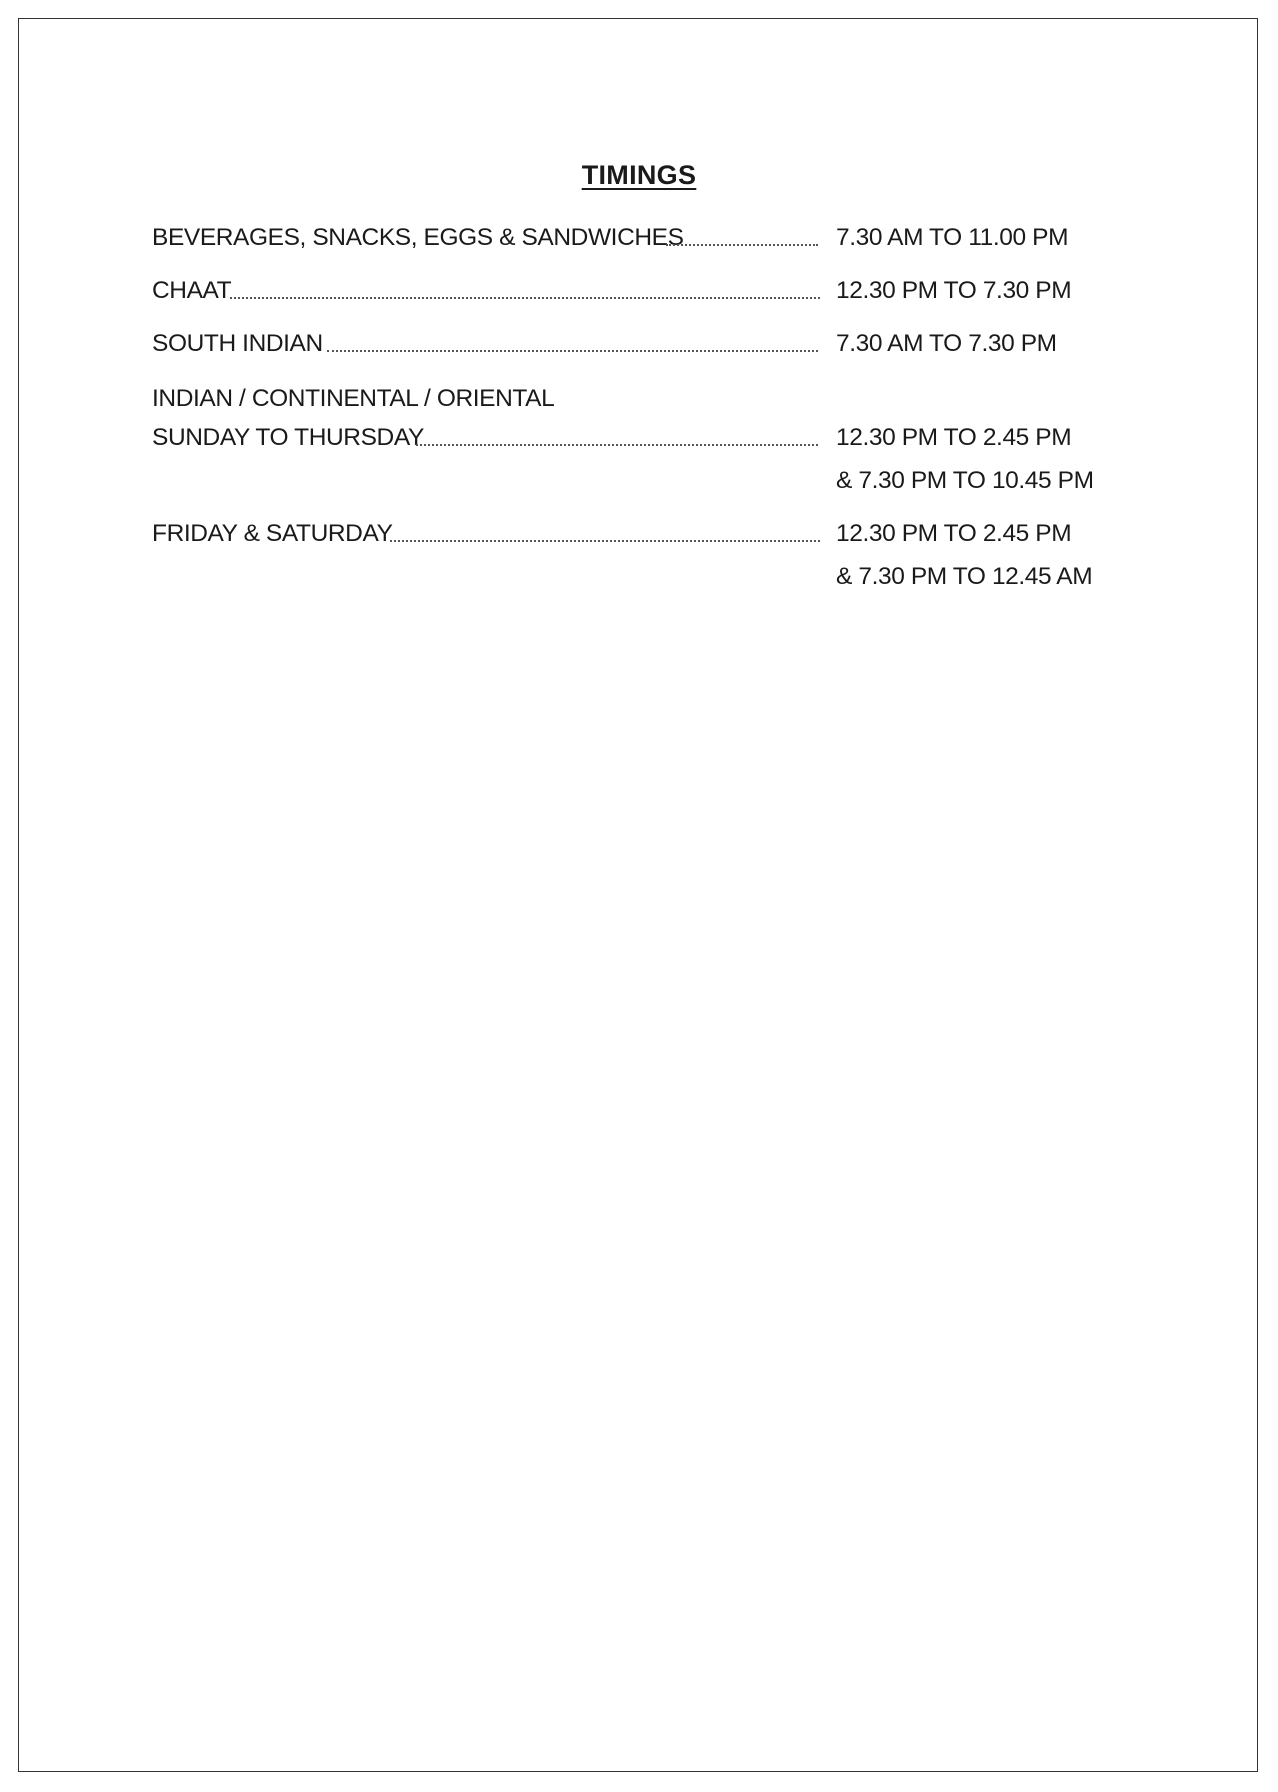 The image size is (1278, 1792). What do you see at coordinates (418, 237) in the screenshot?
I see `timing-label: BEVERAGES, SNACKS, EGGS & SANDWICHES` at bounding box center [418, 237].